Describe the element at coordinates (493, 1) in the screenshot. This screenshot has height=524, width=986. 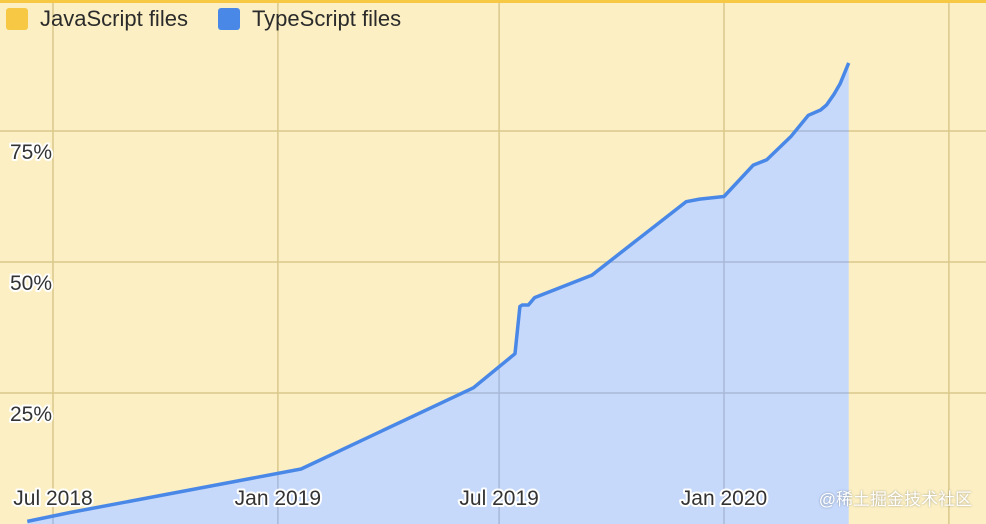
I see `top-border` at that location.